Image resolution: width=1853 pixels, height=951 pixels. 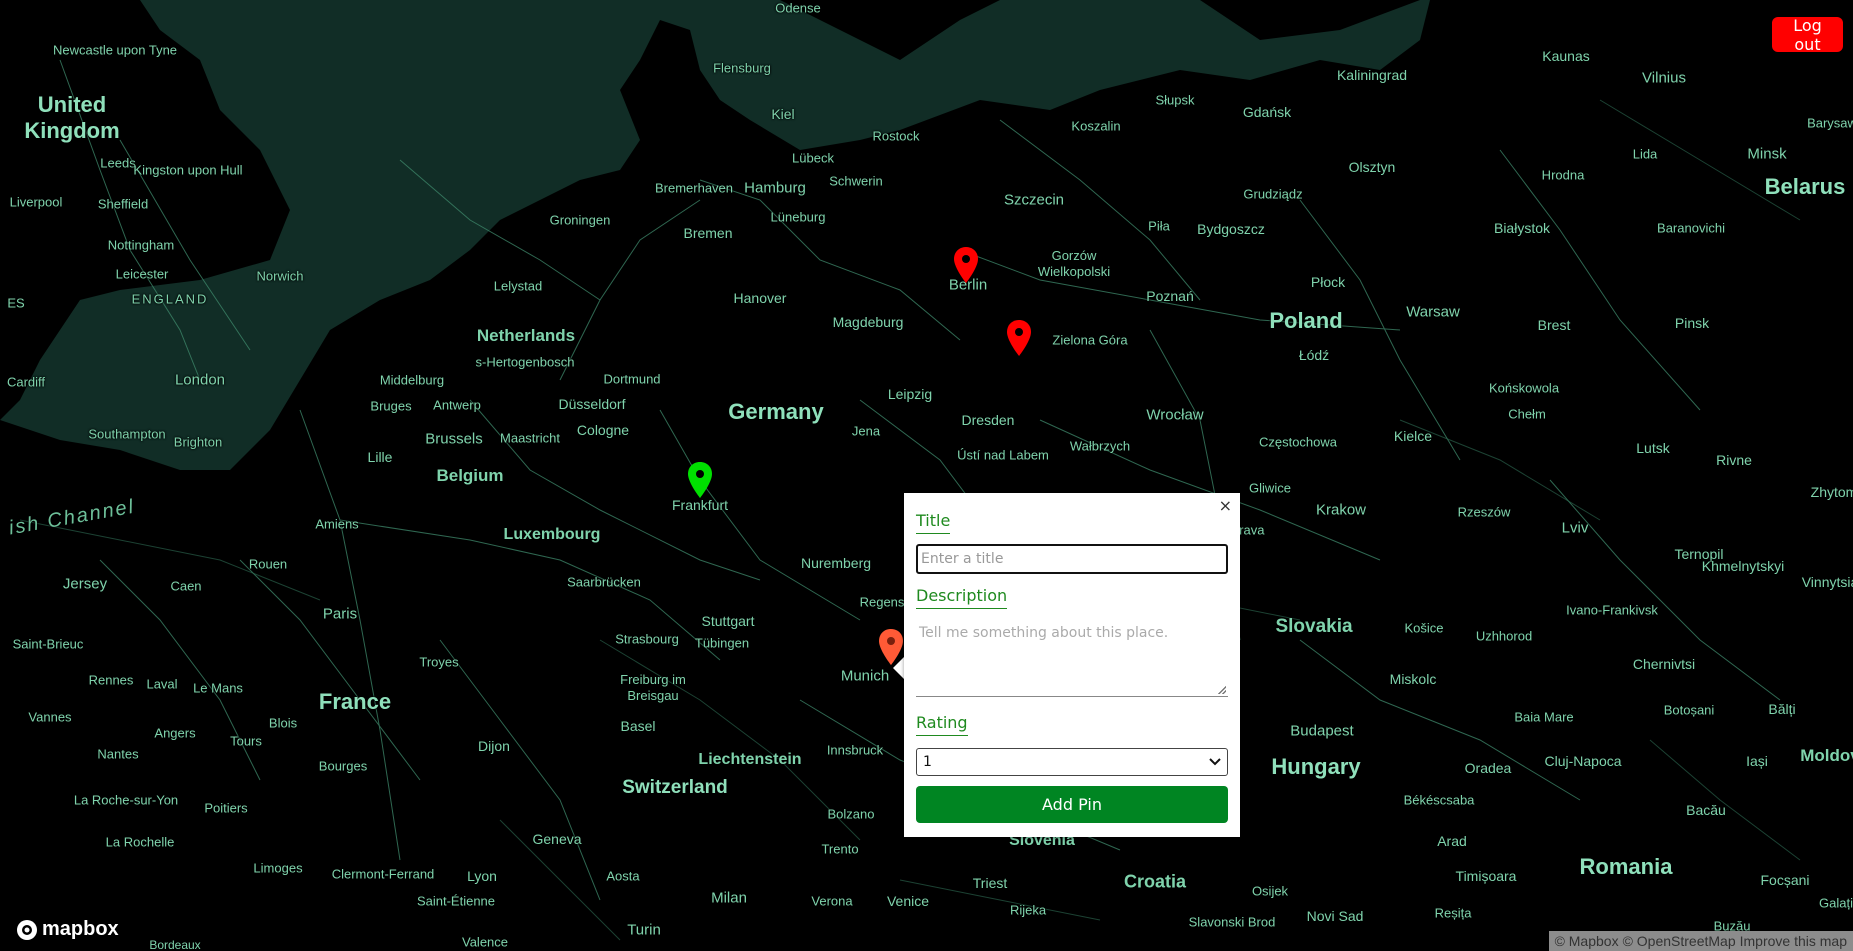 I want to click on rating-select: 1, so click(x=1072, y=762).